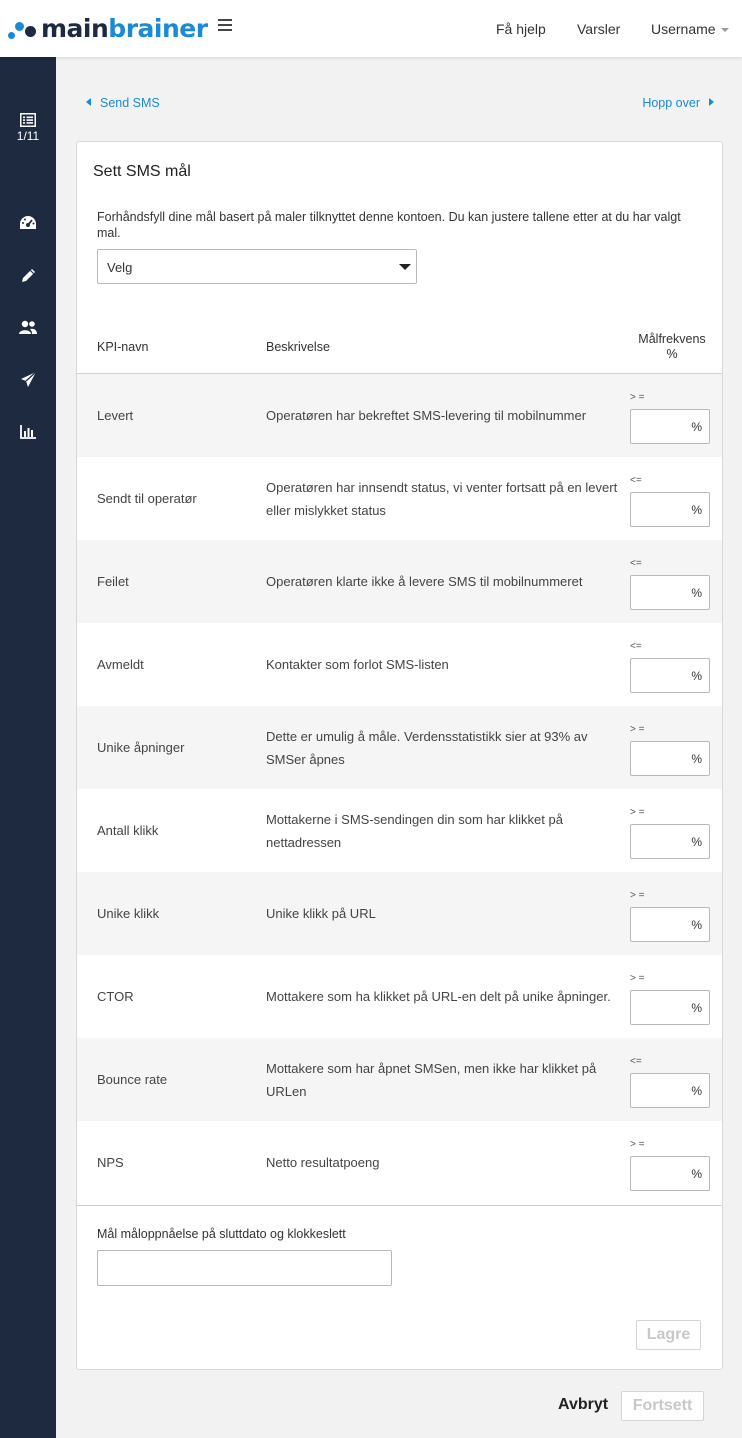 The image size is (742, 1438). I want to click on save-button: Lagre, so click(668, 1335).